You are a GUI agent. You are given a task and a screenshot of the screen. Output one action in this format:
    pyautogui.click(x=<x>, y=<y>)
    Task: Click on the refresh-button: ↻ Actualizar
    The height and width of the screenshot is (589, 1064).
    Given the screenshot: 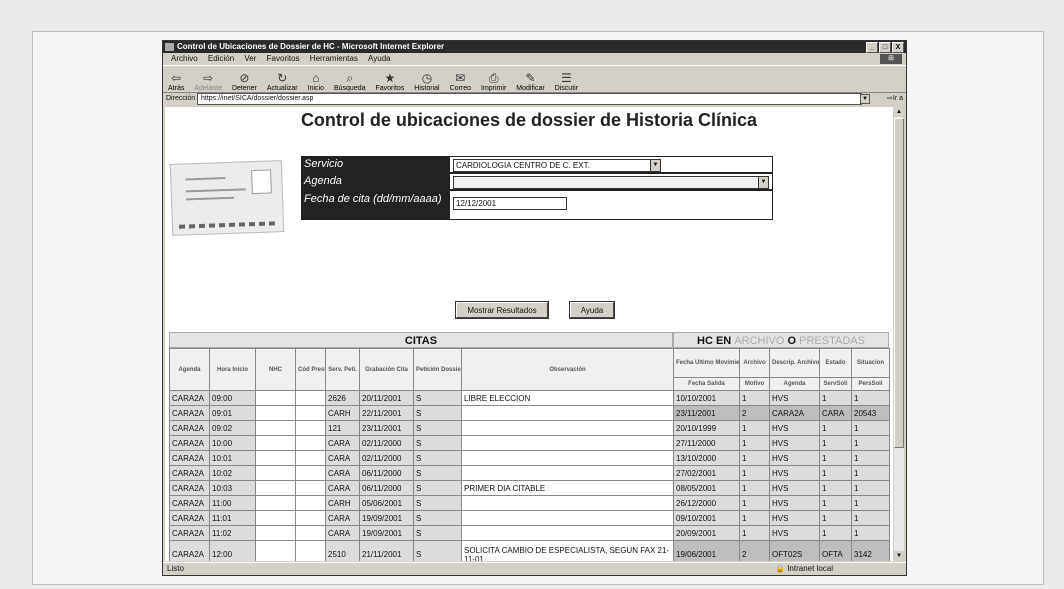 What is the action you would take?
    pyautogui.click(x=282, y=81)
    